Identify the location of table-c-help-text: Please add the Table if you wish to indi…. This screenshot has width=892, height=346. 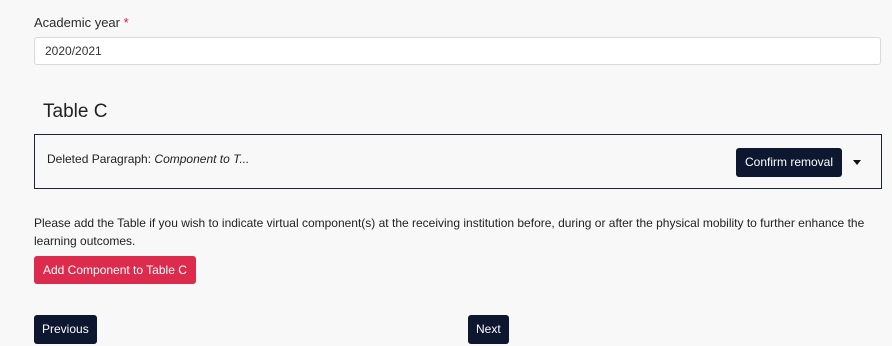
(449, 232).